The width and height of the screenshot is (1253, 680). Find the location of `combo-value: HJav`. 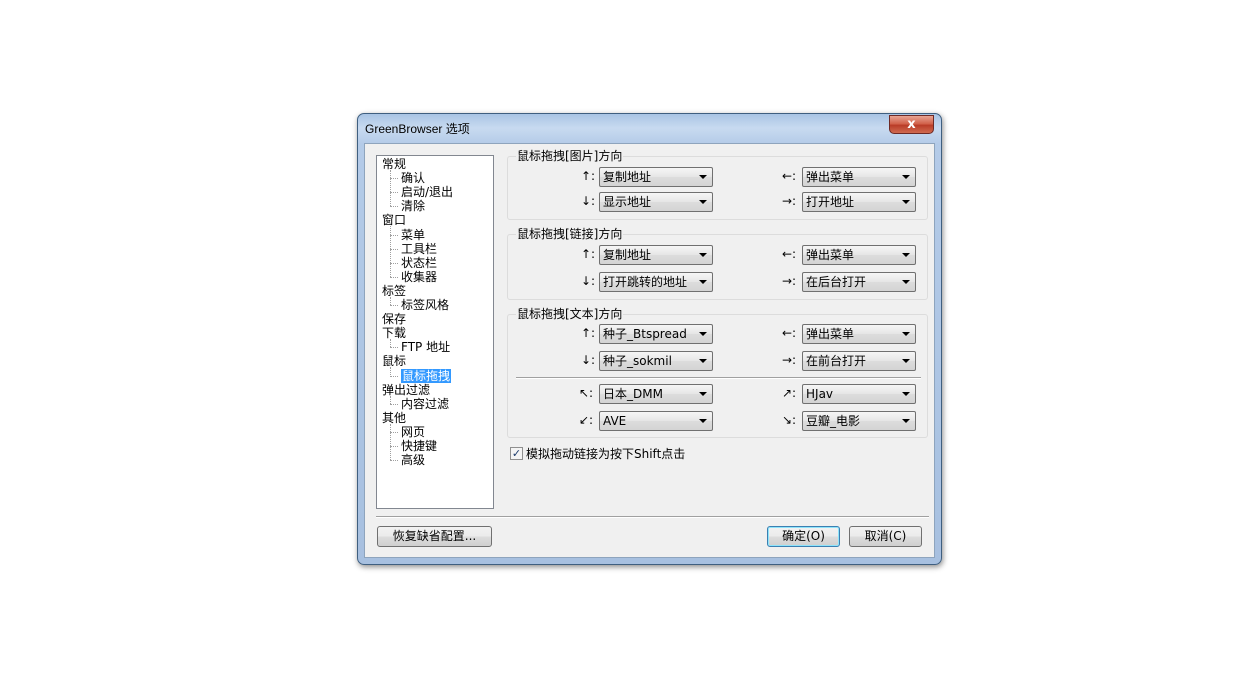

combo-value: HJav is located at coordinates (820, 394).